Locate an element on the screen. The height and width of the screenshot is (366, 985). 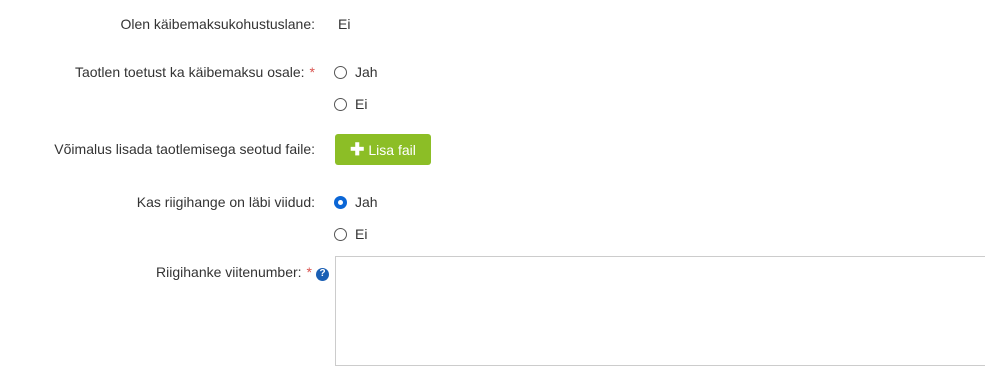
vat-liable-value: Ei is located at coordinates (344, 24).